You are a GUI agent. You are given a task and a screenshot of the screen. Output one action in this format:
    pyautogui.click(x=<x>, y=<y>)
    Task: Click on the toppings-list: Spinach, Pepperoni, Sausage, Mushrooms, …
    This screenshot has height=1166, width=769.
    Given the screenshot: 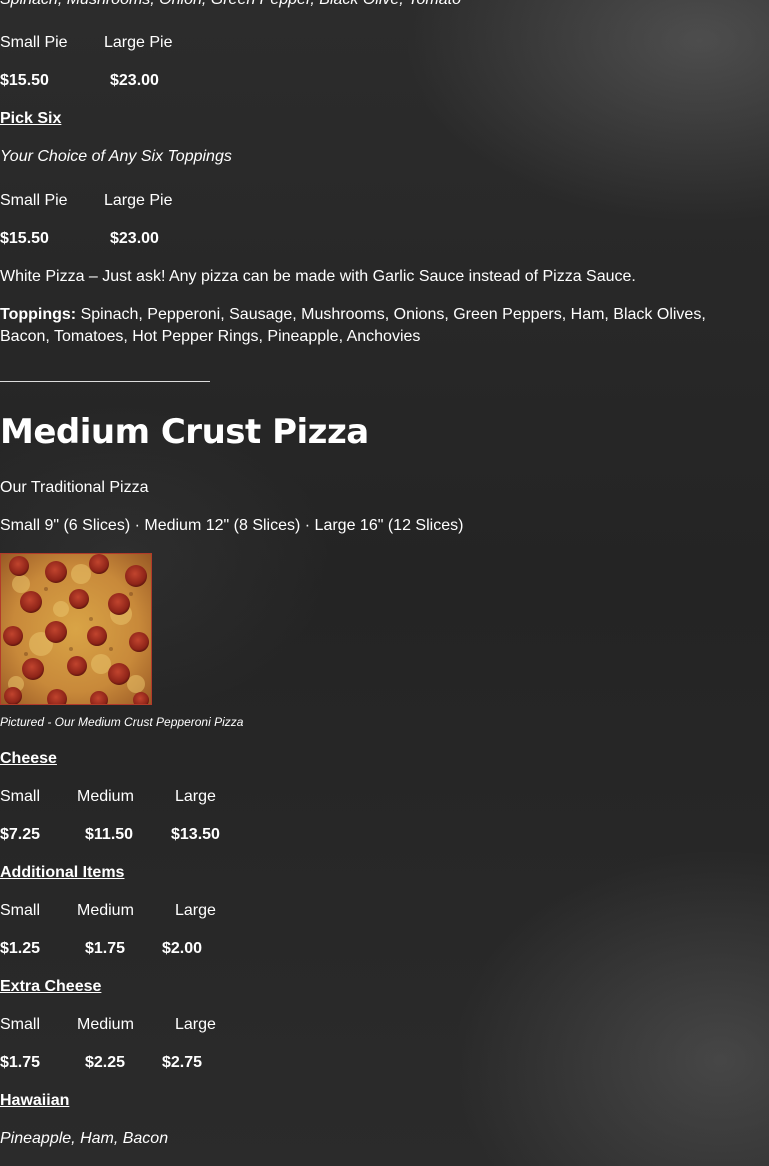 What is the action you would take?
    pyautogui.click(x=353, y=325)
    